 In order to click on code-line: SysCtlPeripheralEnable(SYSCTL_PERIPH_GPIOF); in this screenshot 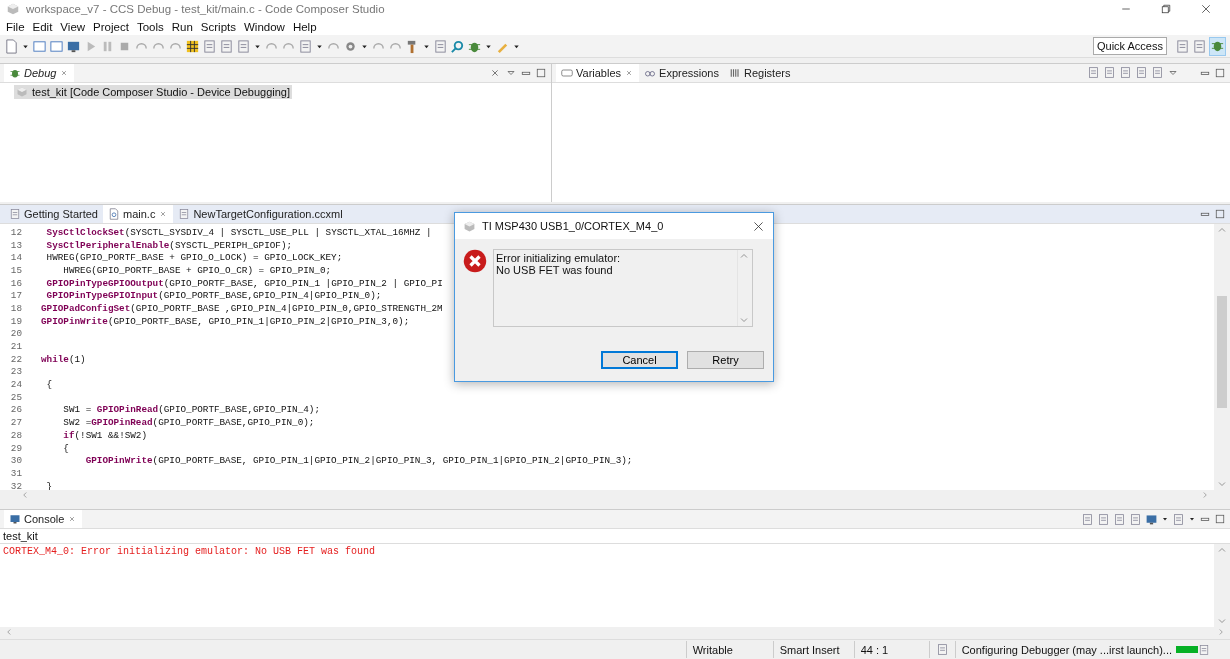, I will do `click(169, 245)`.